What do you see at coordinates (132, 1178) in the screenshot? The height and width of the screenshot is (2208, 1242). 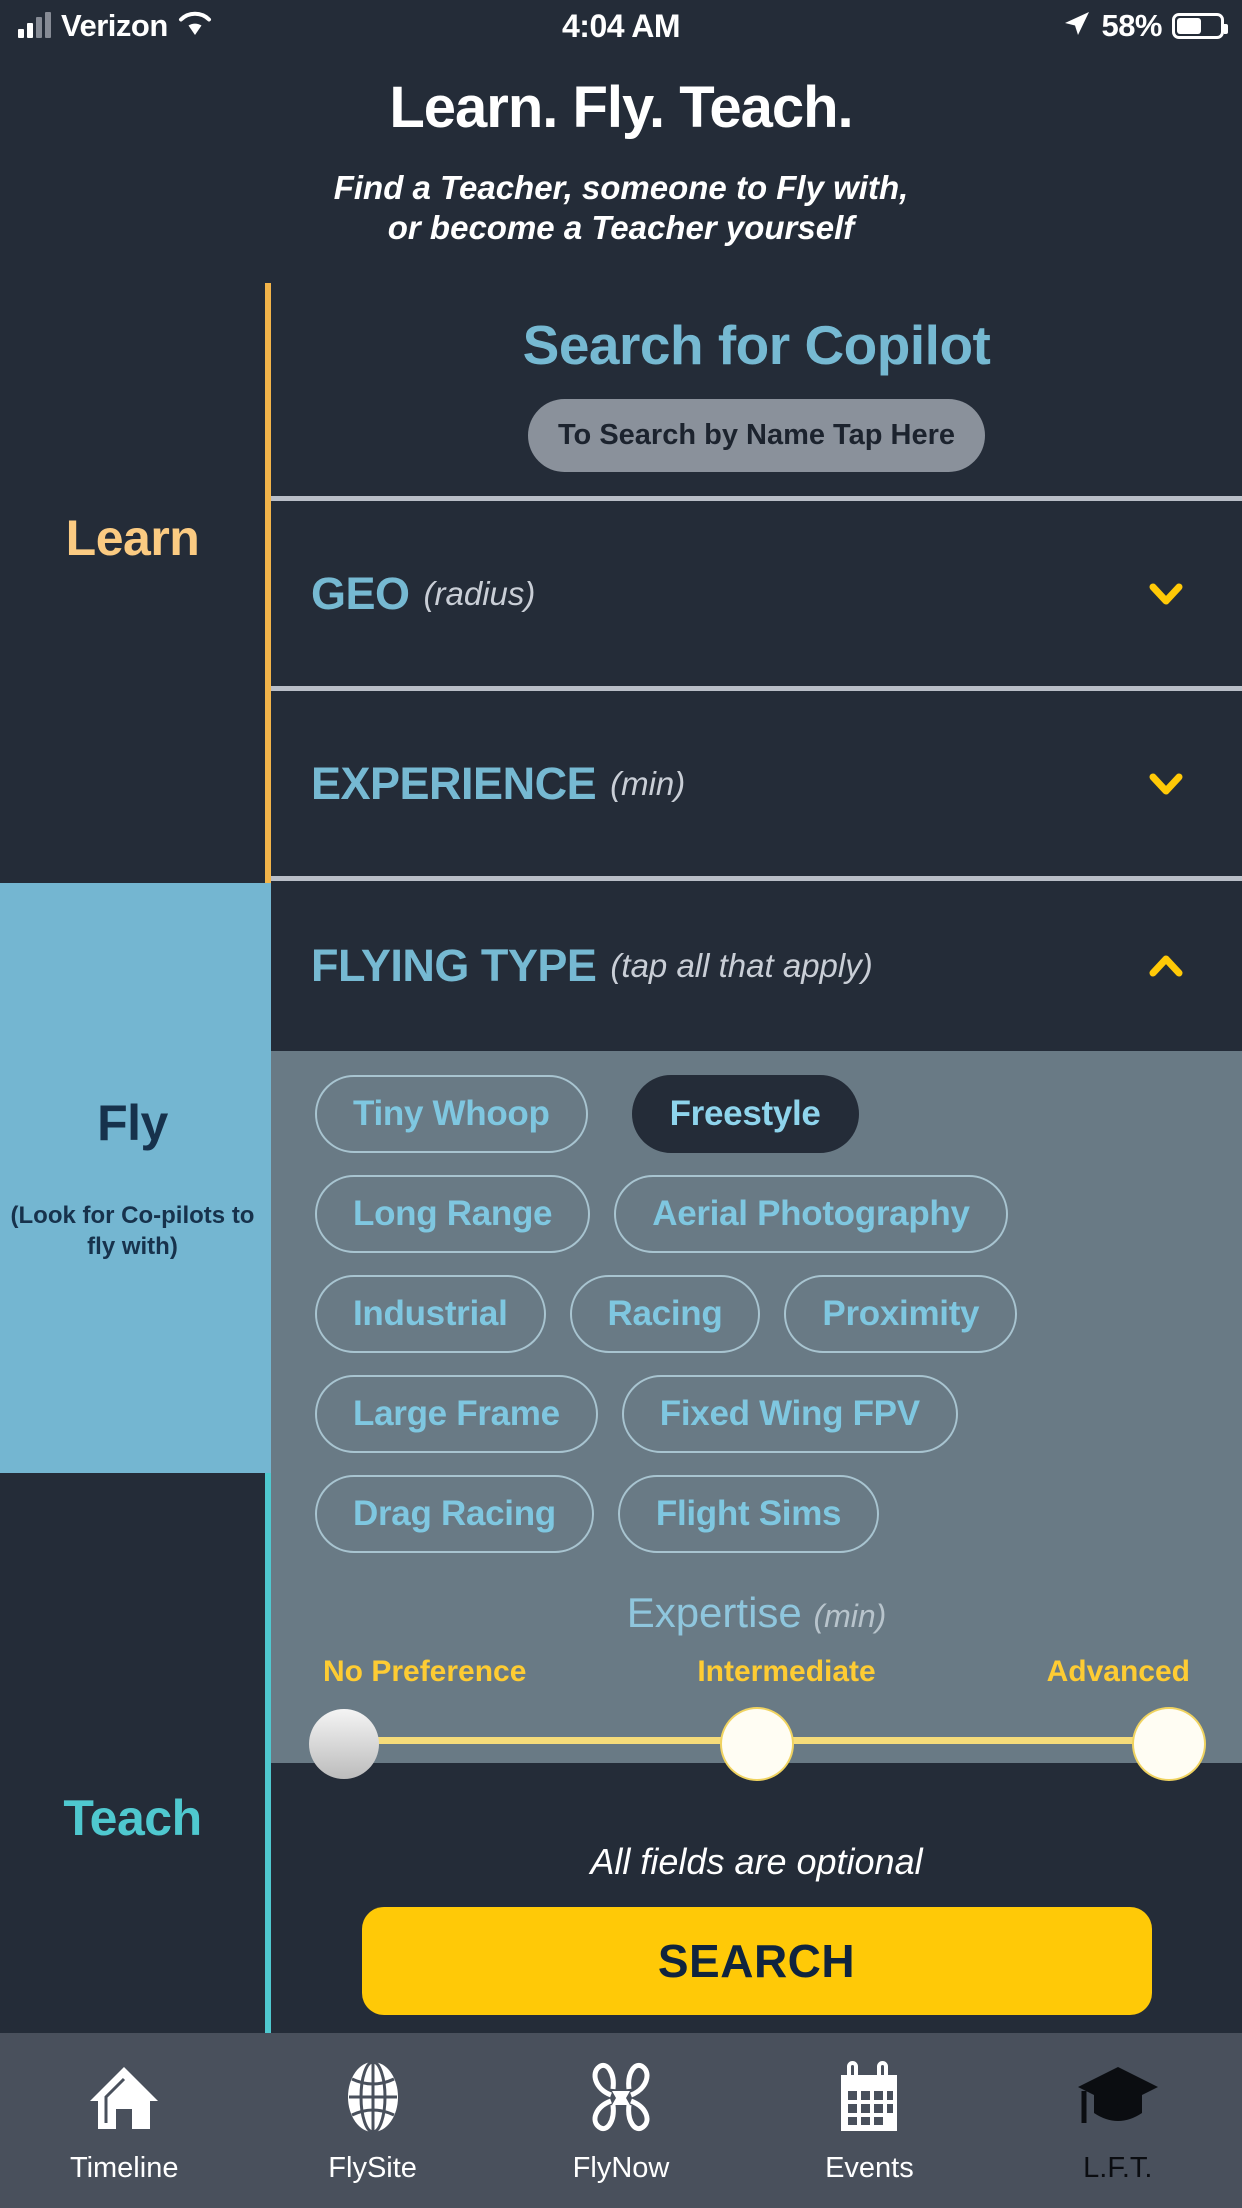 I see `sidebar-item-fly: Fly (Look for Co-pilots to fly with)` at bounding box center [132, 1178].